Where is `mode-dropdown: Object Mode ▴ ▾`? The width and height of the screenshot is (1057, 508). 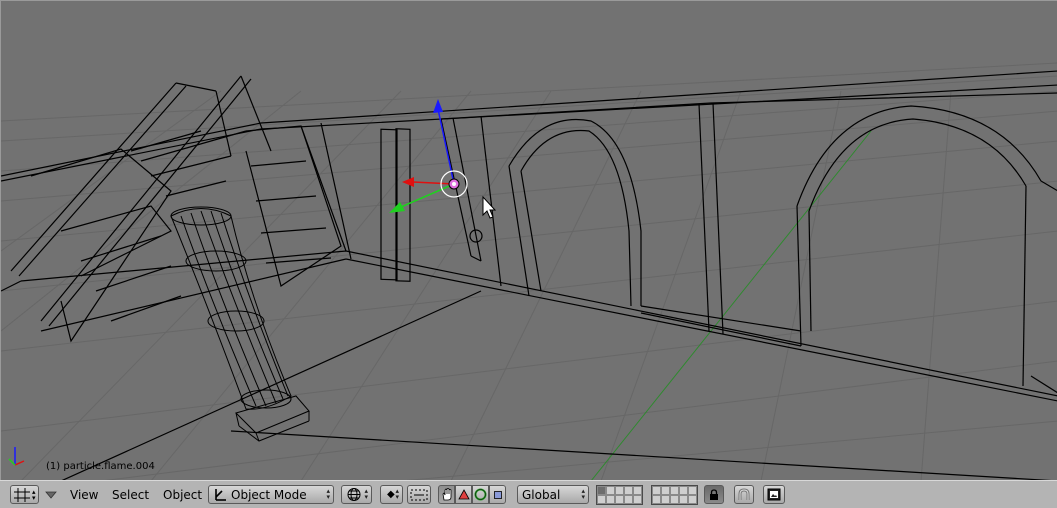
mode-dropdown: Object Mode ▴ ▾ is located at coordinates (271, 494).